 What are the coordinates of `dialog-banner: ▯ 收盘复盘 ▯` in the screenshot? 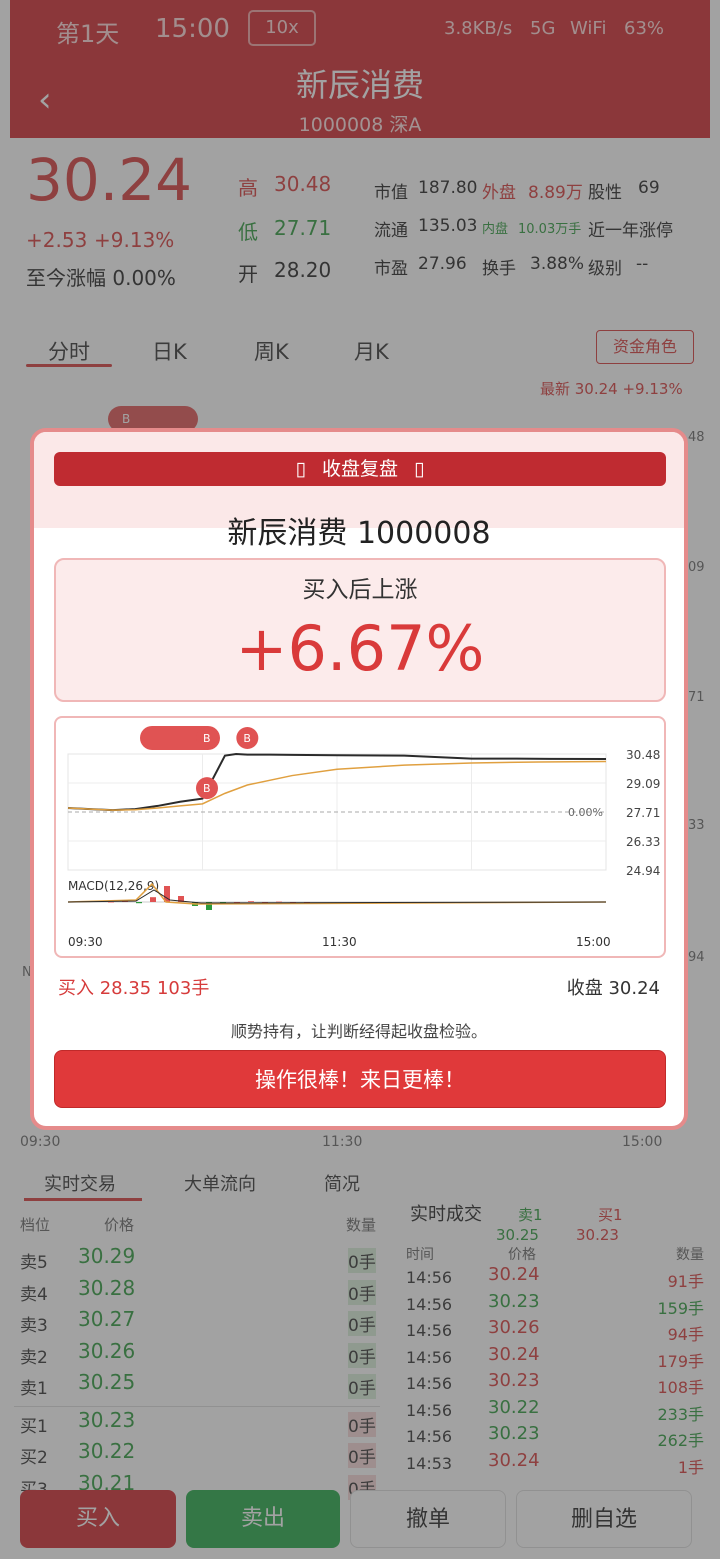 It's located at (360, 469).